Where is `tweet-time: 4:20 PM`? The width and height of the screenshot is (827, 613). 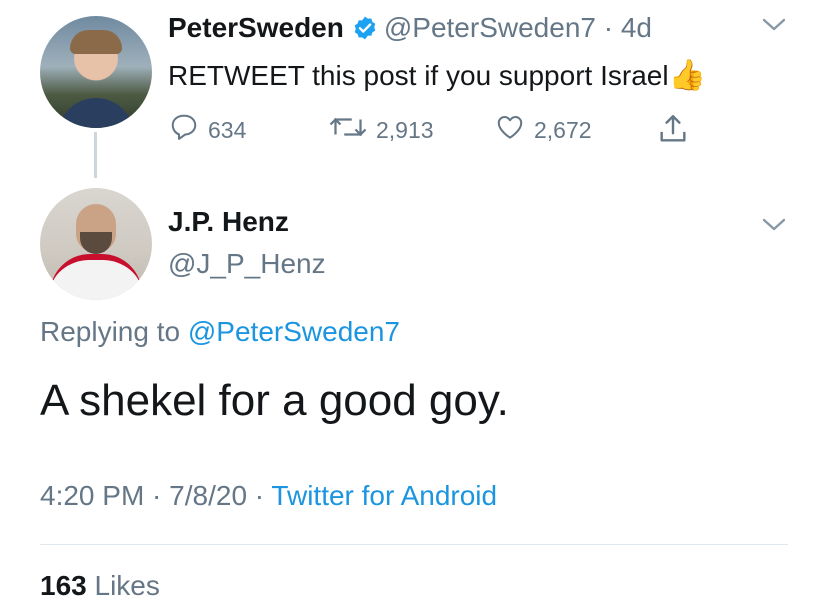
tweet-time: 4:20 PM is located at coordinates (92, 495).